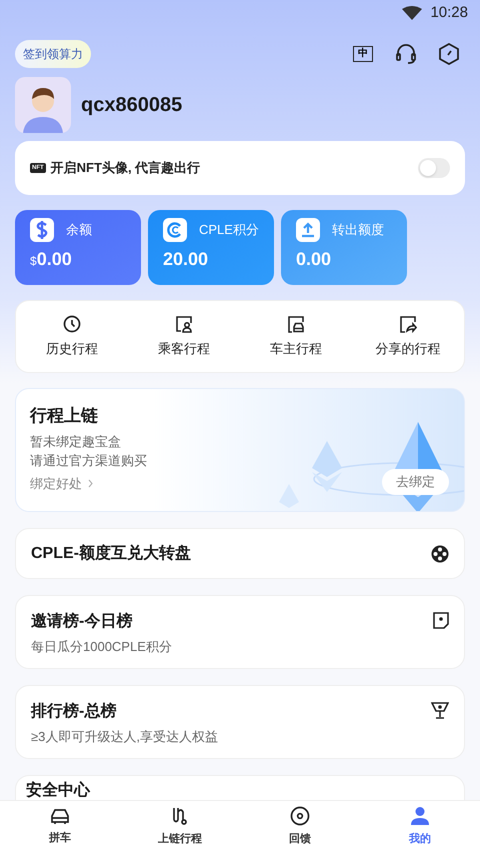 This screenshot has width=480, height=853. Describe the element at coordinates (229, 230) in the screenshot. I see `balance-label: CPLE积分` at that location.